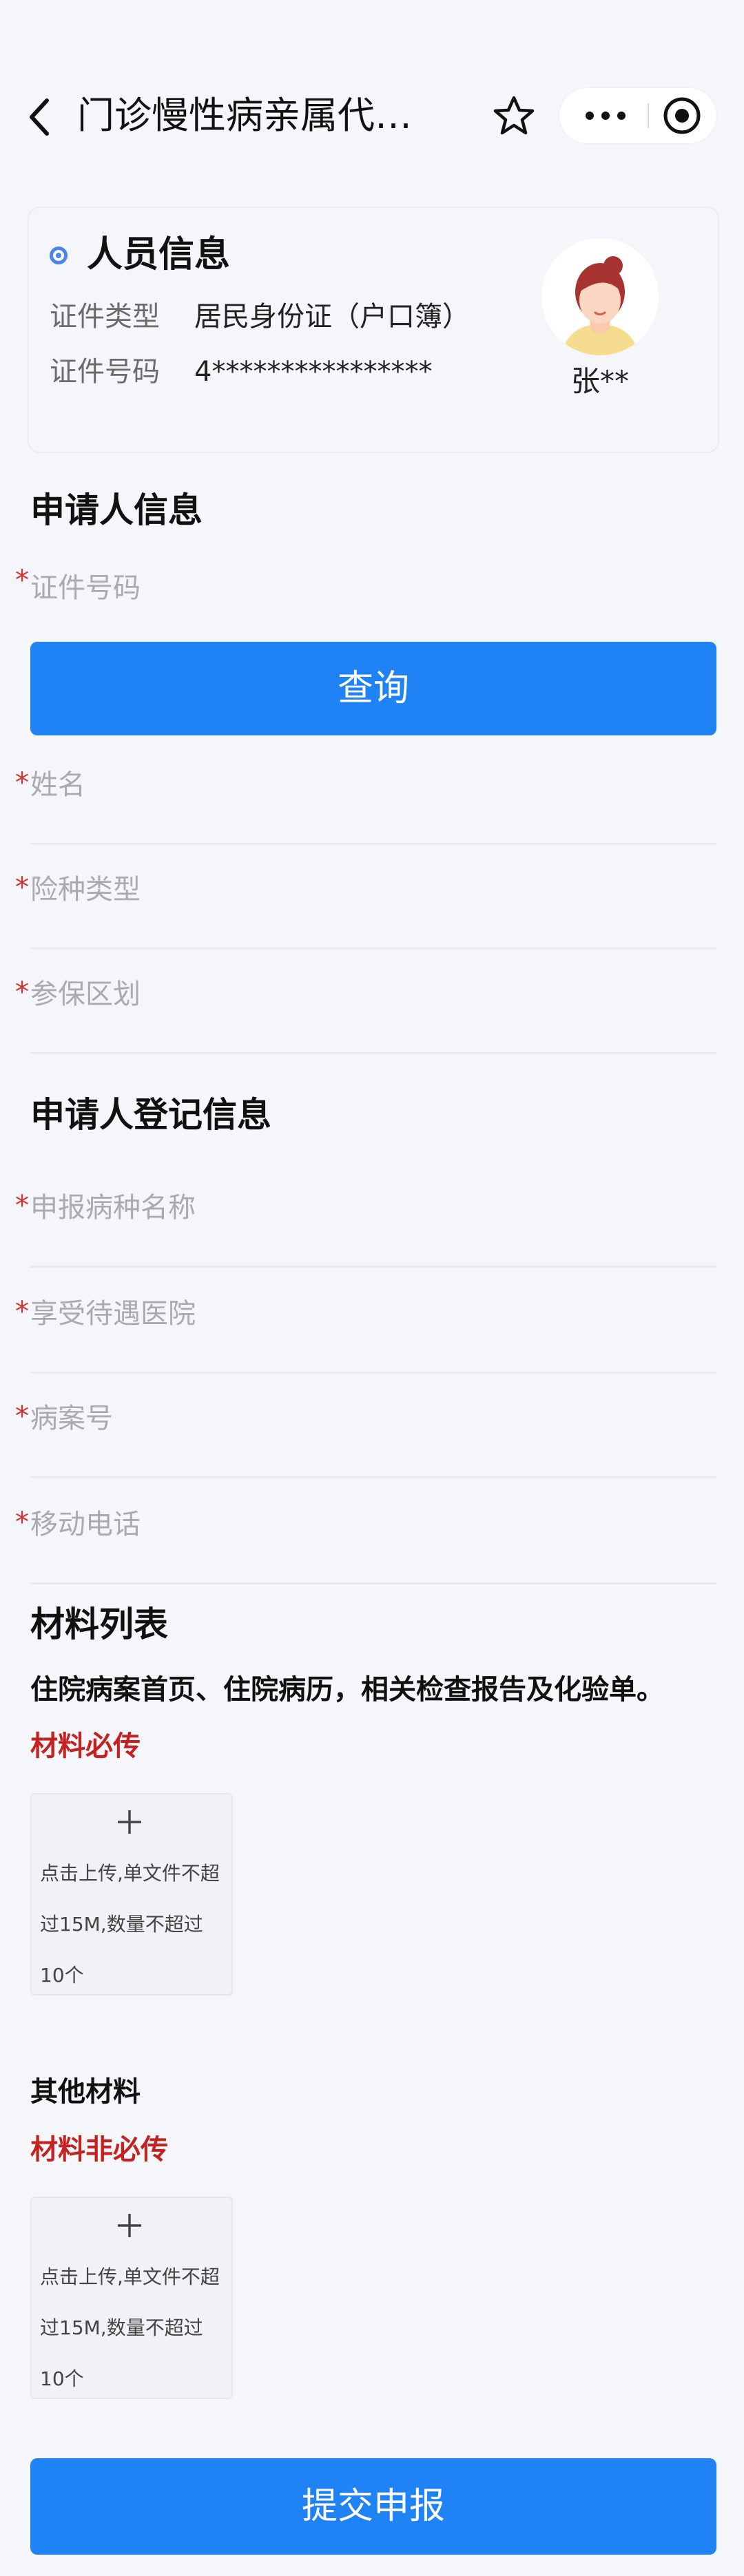  I want to click on insurance-type-label: 险种类型, so click(85, 889).